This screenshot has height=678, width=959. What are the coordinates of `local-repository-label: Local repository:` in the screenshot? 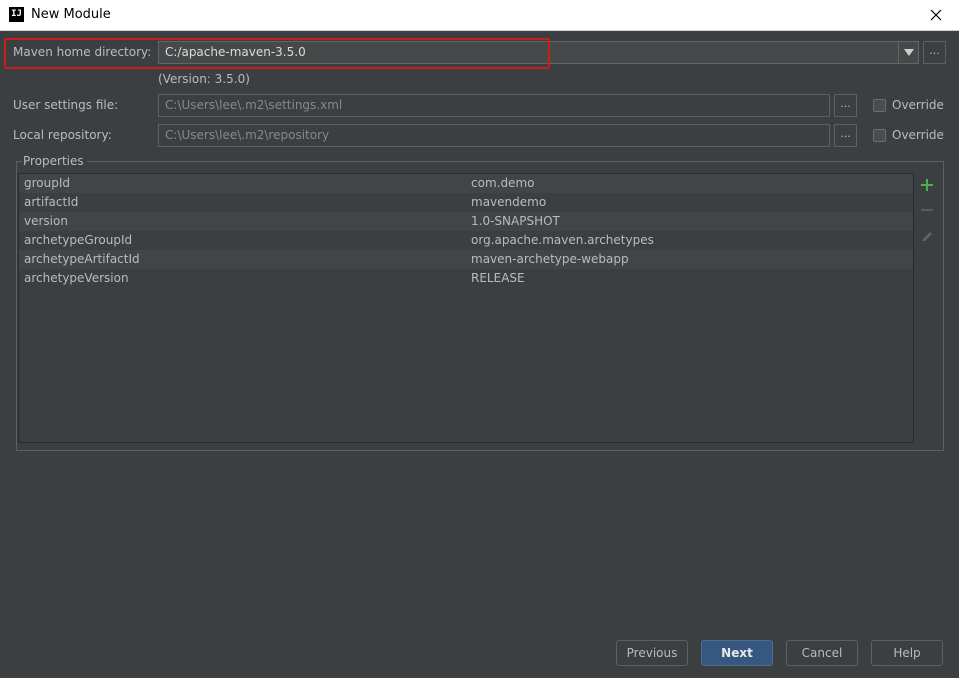 It's located at (62, 135).